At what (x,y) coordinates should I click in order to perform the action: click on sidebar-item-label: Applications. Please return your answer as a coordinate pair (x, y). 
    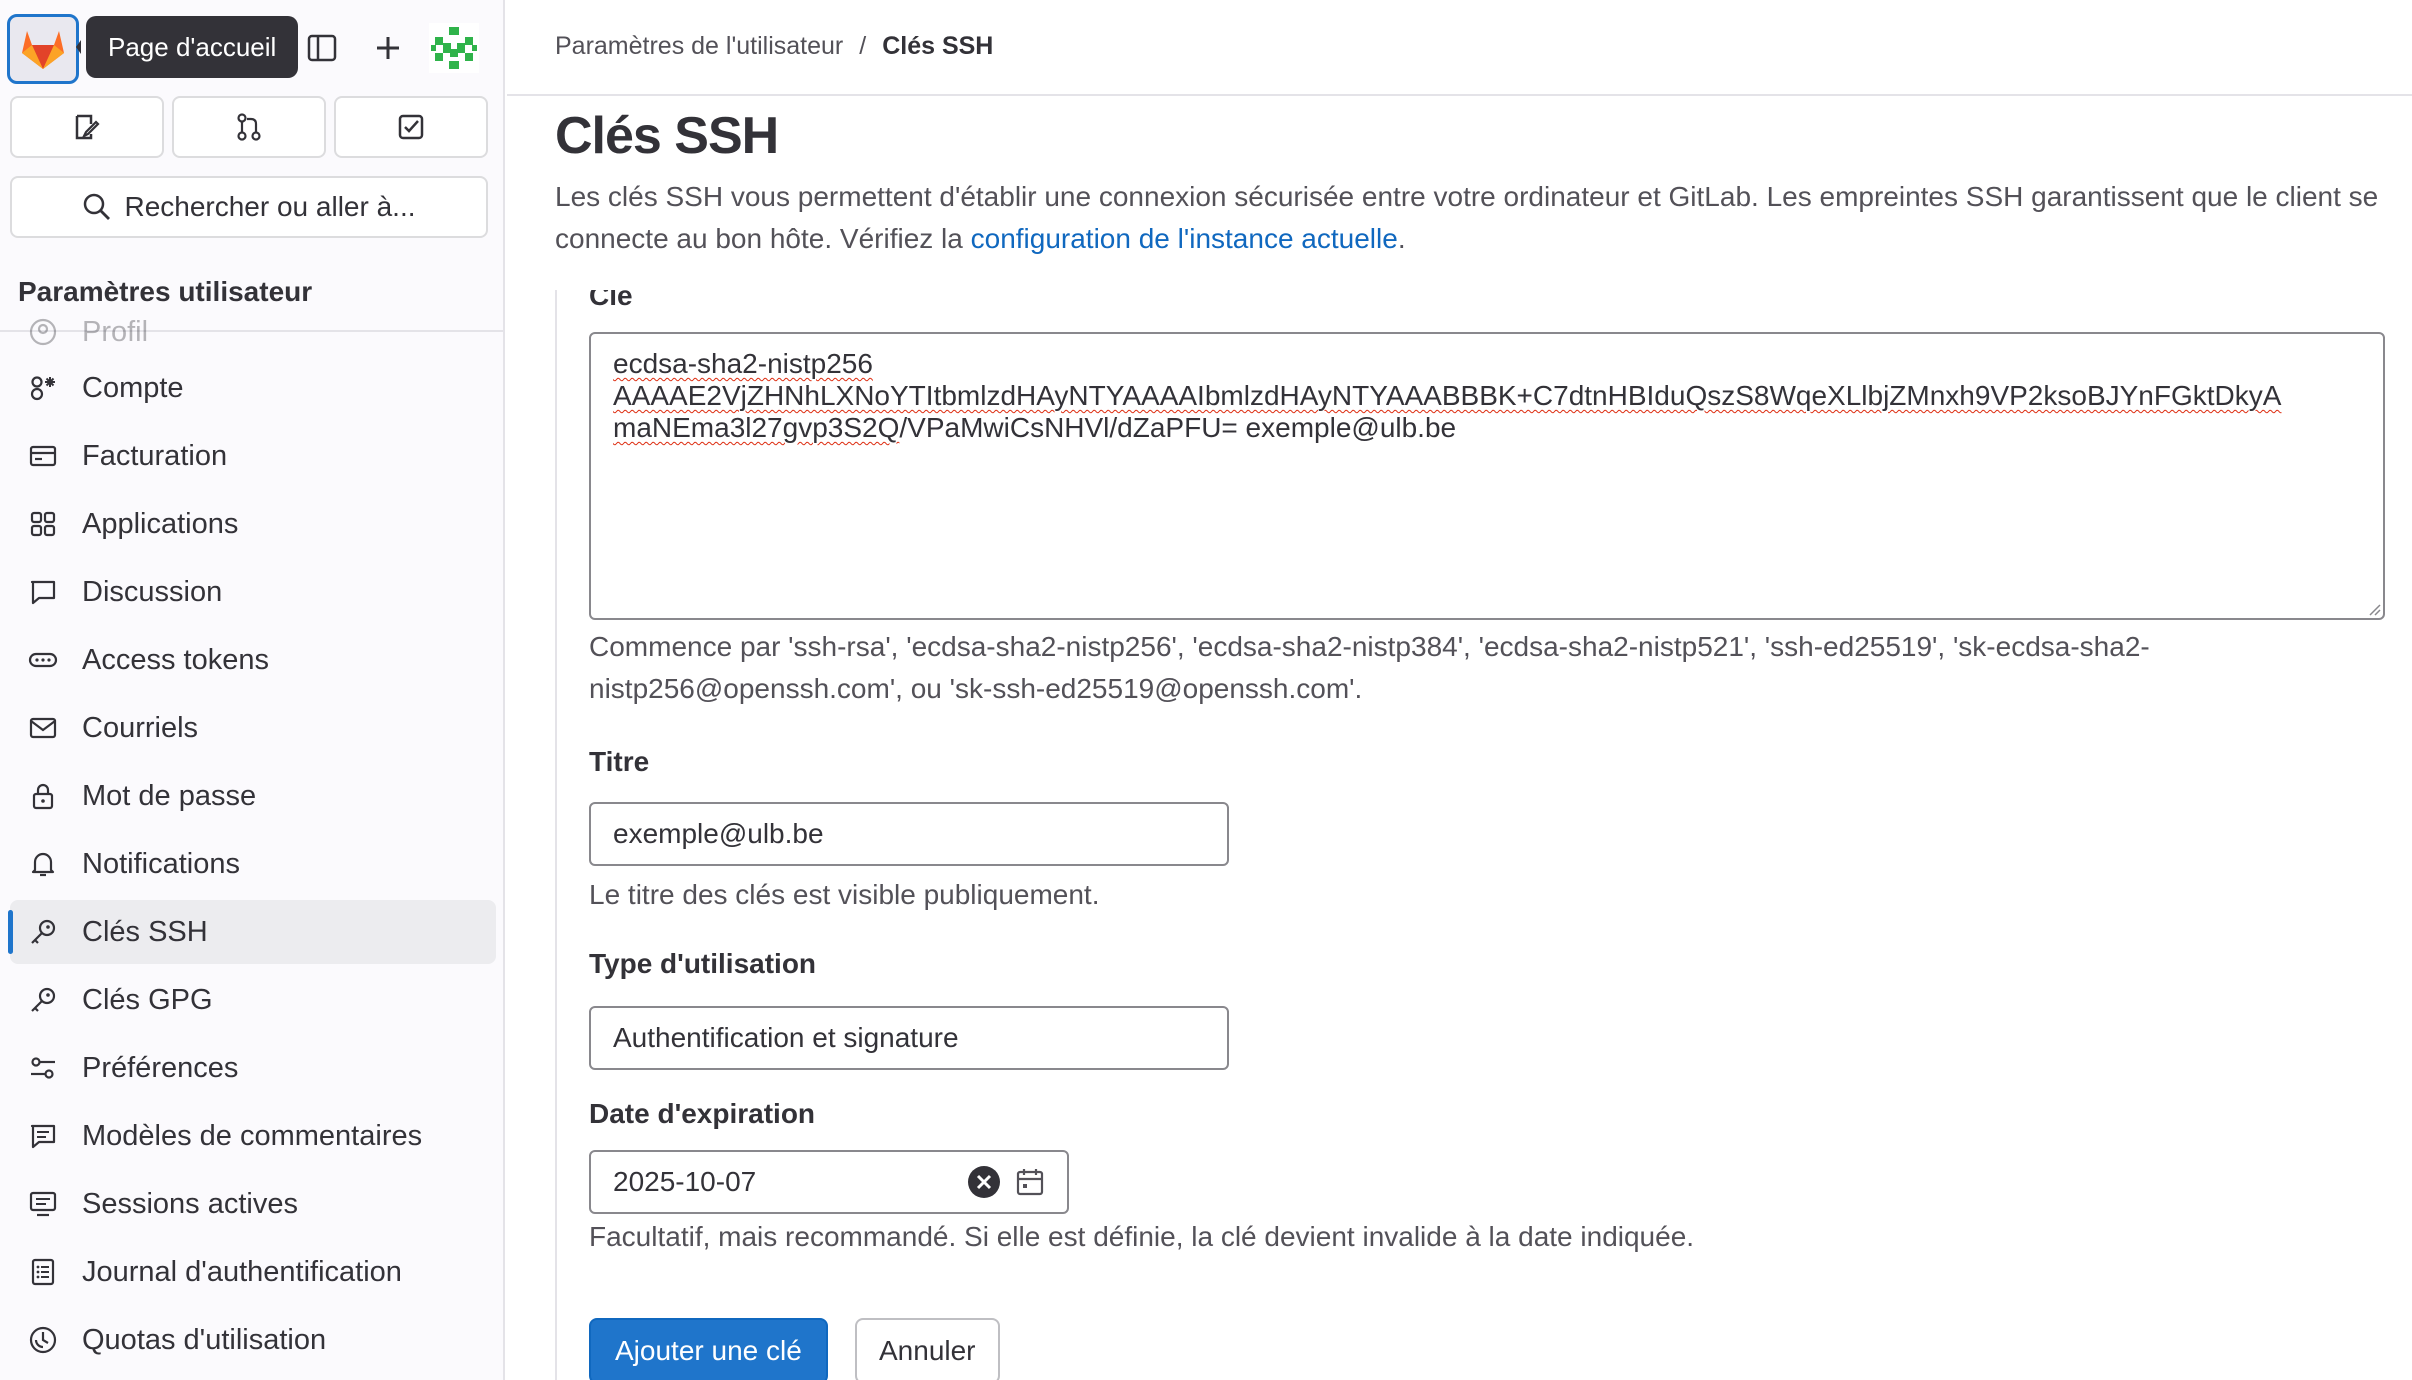
    Looking at the image, I should click on (160, 523).